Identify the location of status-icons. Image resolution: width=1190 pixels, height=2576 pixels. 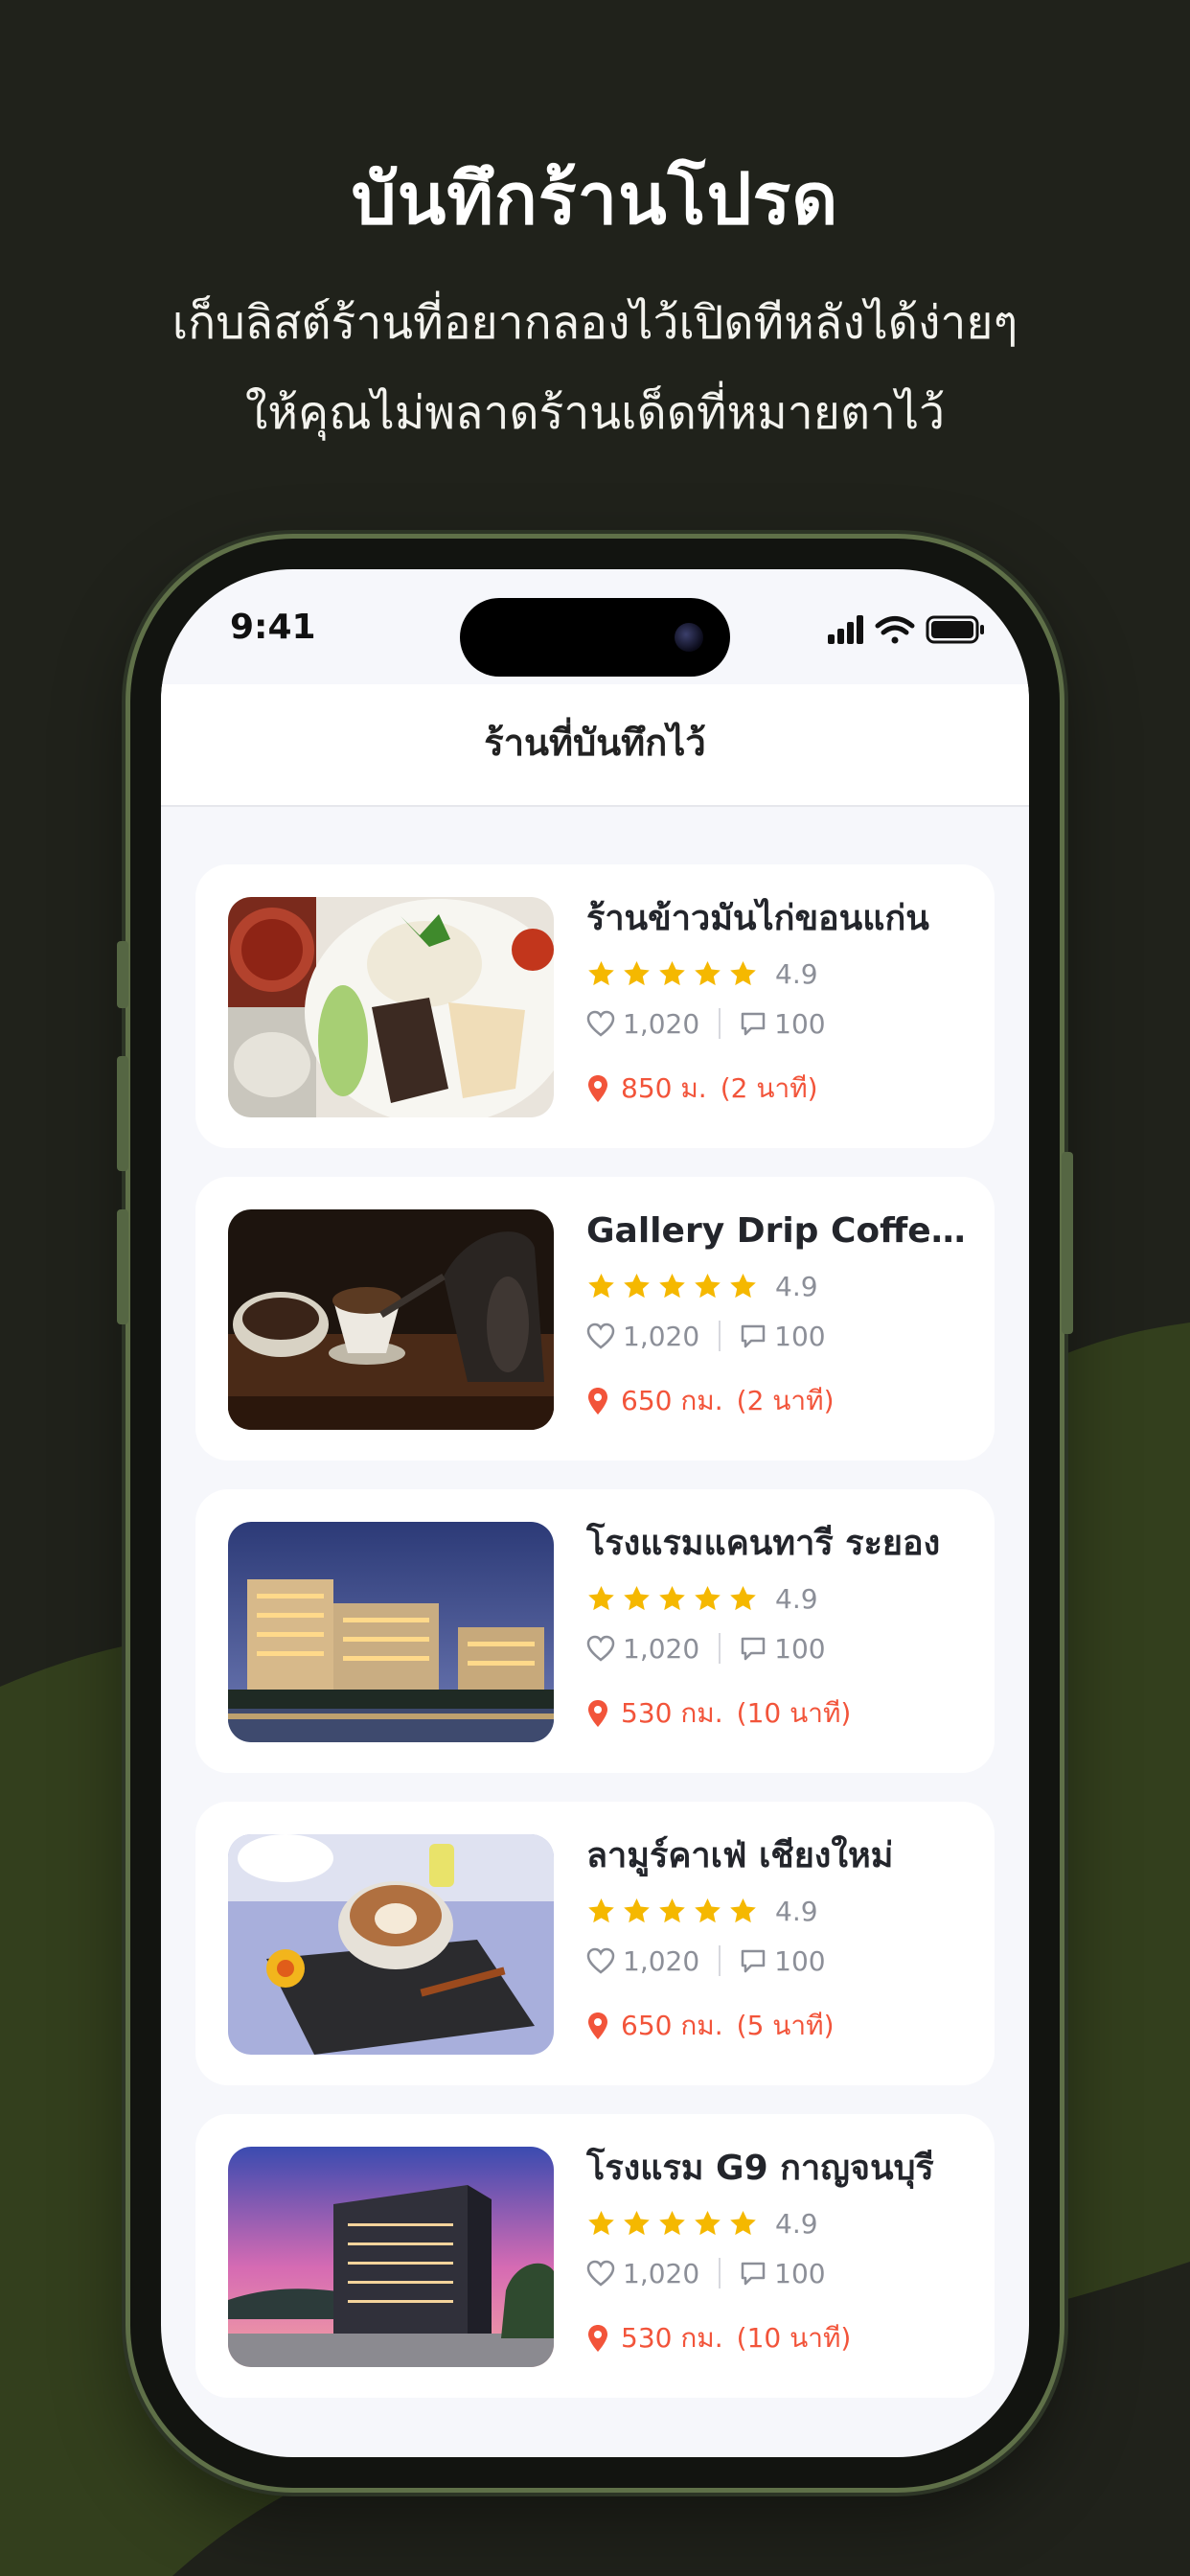
(906, 629).